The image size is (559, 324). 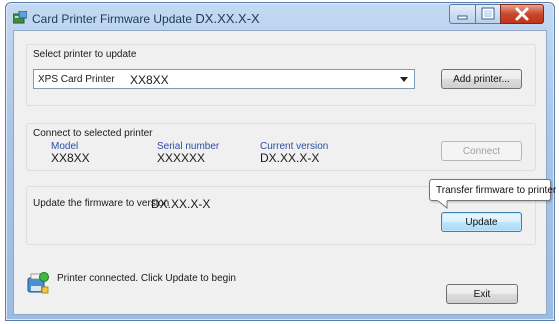 What do you see at coordinates (442, 204) in the screenshot?
I see `tooltip-pointer` at bounding box center [442, 204].